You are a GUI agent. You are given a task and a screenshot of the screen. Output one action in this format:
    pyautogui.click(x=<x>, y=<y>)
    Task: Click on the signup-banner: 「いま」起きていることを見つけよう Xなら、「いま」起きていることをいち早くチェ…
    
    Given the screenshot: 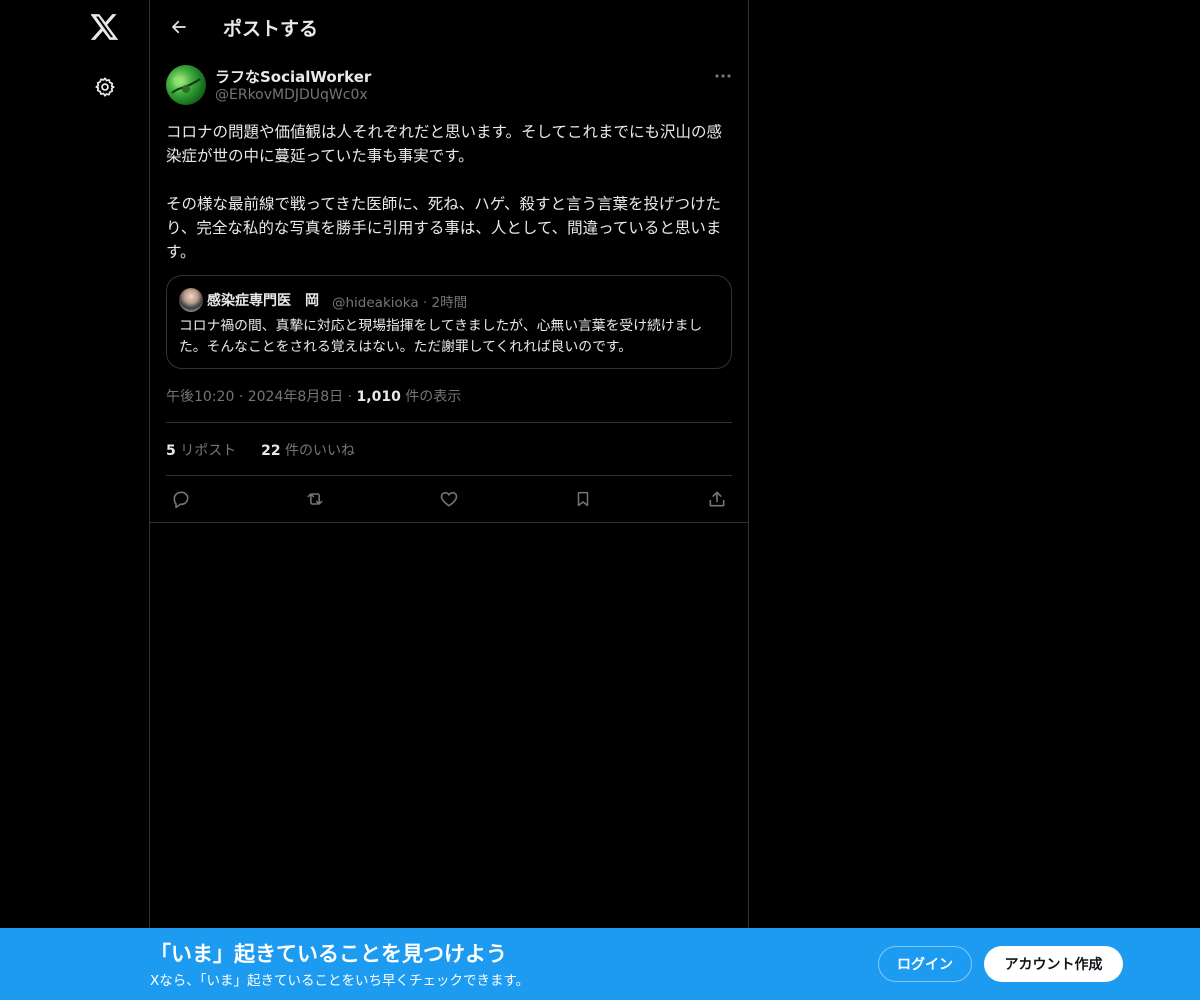 What is the action you would take?
    pyautogui.click(x=600, y=964)
    